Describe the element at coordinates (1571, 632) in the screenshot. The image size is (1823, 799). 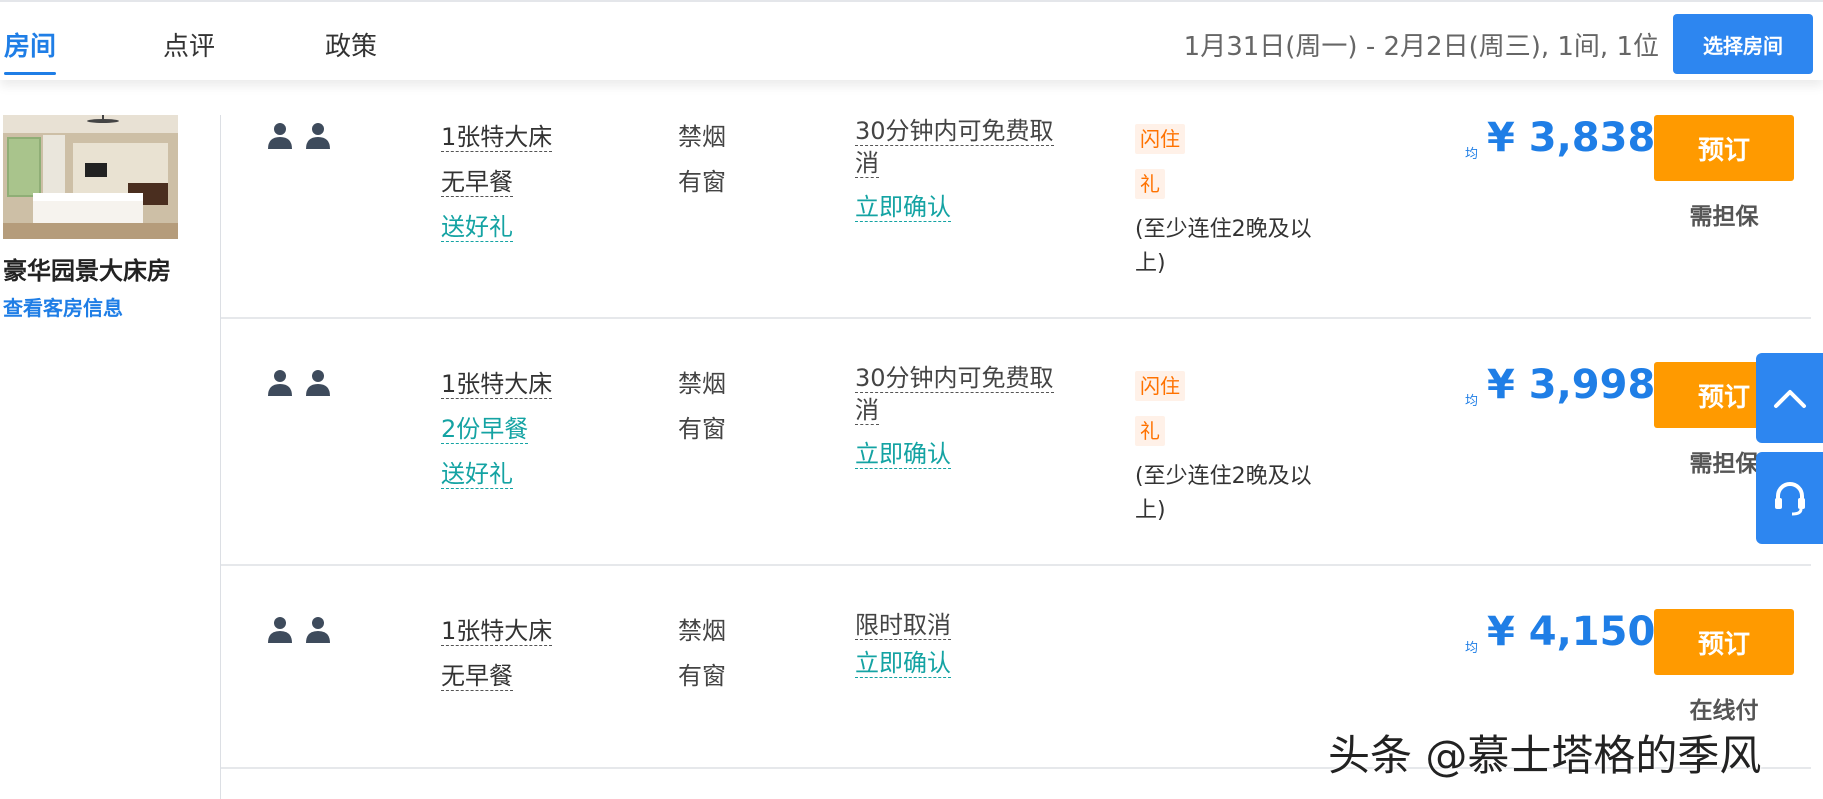
I see `price-amount: ¥ 4,150` at that location.